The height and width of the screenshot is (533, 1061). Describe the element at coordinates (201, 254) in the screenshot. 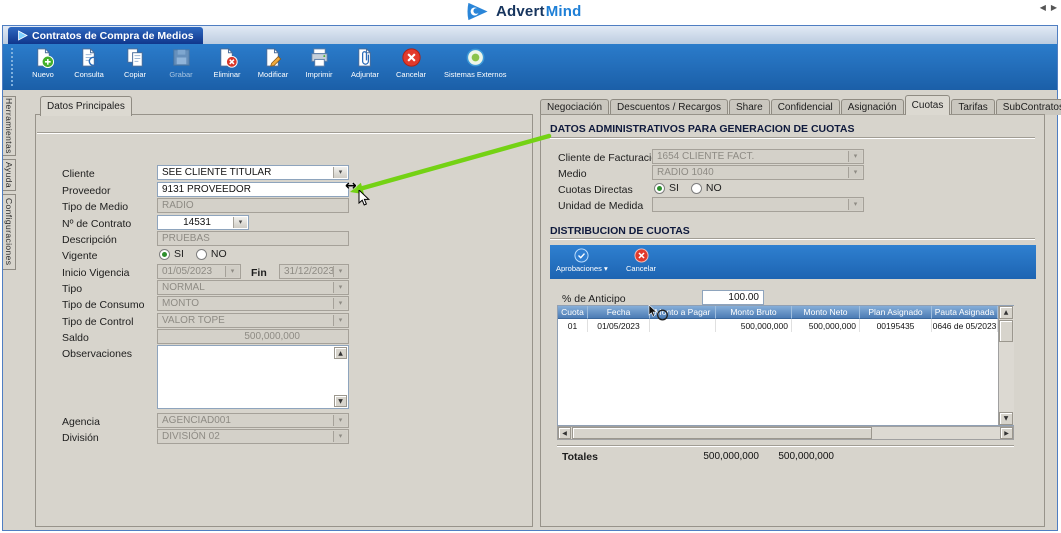

I see `vigente-no-radio` at that location.